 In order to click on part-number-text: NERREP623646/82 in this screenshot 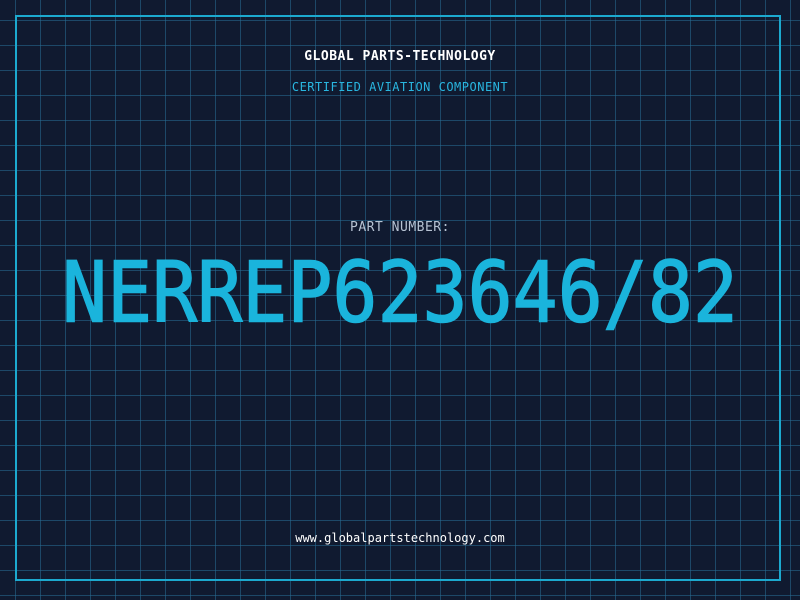, I will do `click(400, 293)`.